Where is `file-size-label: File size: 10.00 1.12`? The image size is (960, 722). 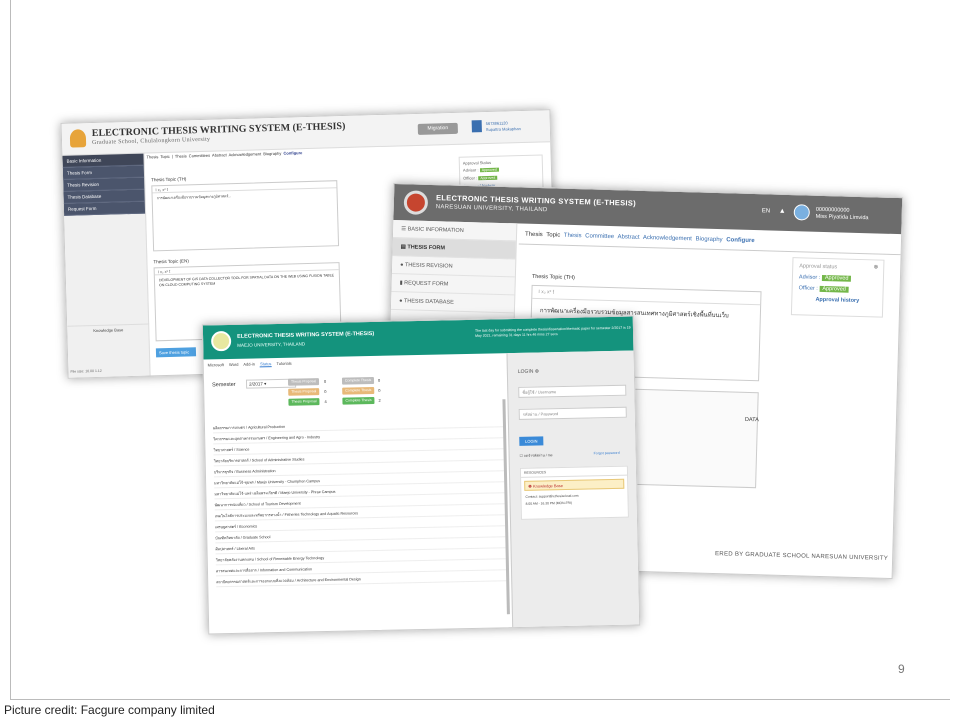 file-size-label: File size: 10.00 1.12 is located at coordinates (86, 371).